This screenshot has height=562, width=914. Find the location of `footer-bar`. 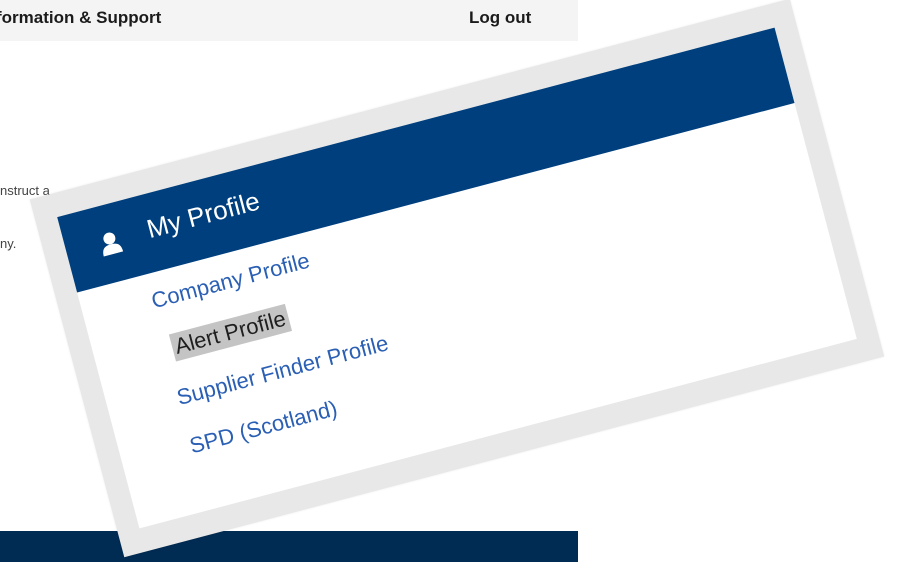

footer-bar is located at coordinates (289, 546).